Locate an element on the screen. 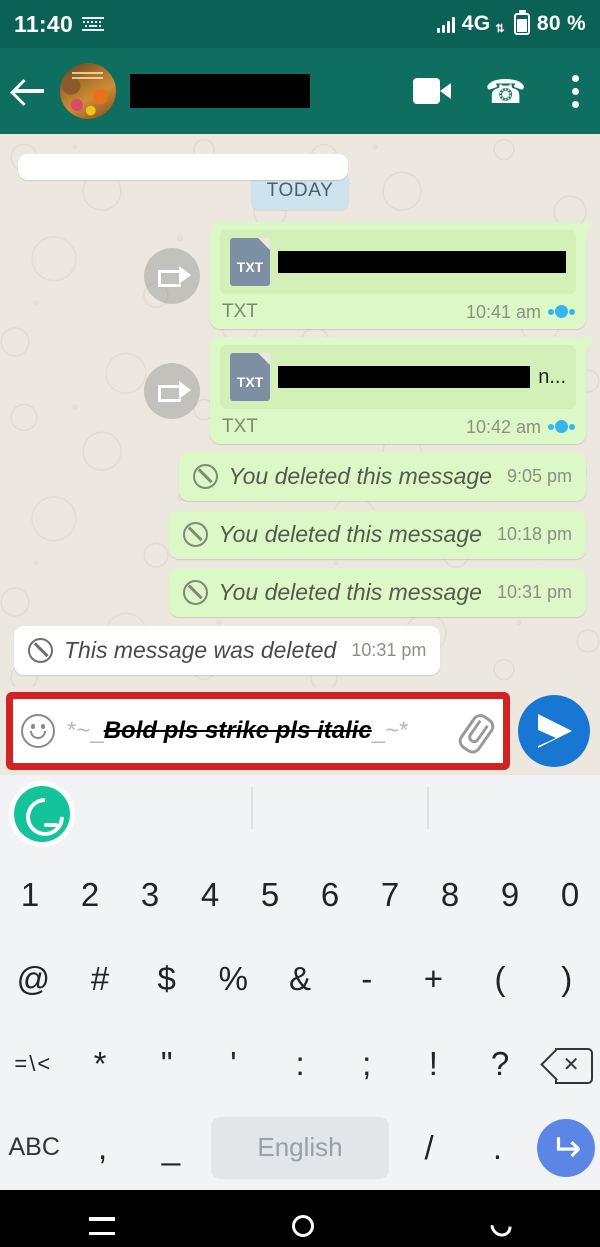  message-input-text: *~_Bold pls strike pls italic_~* is located at coordinates (257, 731).